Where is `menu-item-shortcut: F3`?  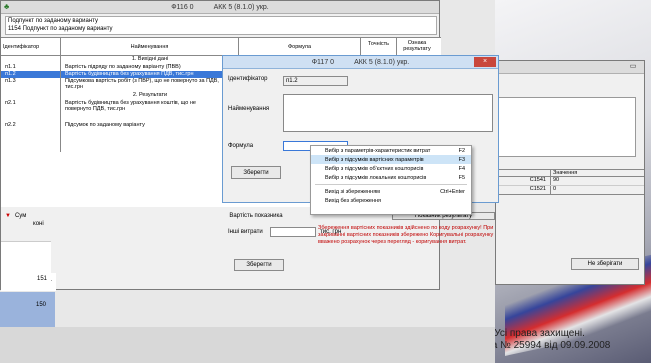
menu-item-shortcut: F3 is located at coordinates (461, 159).